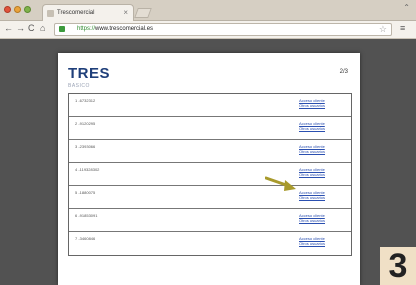 This screenshot has height=285, width=416. Describe the element at coordinates (210, 243) in the screenshot. I see `table-row: 7 -3460846 Acceso cliente Otros usuarios` at that location.